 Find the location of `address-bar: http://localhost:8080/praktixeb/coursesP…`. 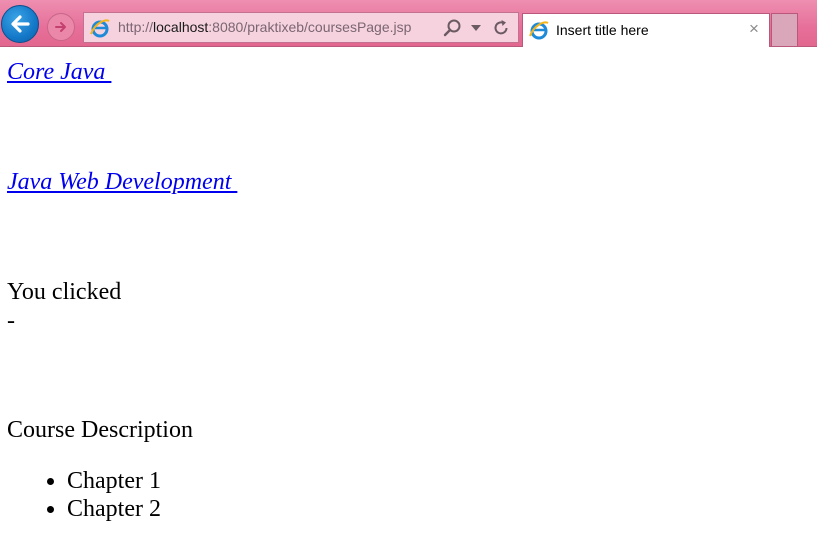

address-bar: http://localhost:8080/praktixeb/coursesP… is located at coordinates (301, 27).